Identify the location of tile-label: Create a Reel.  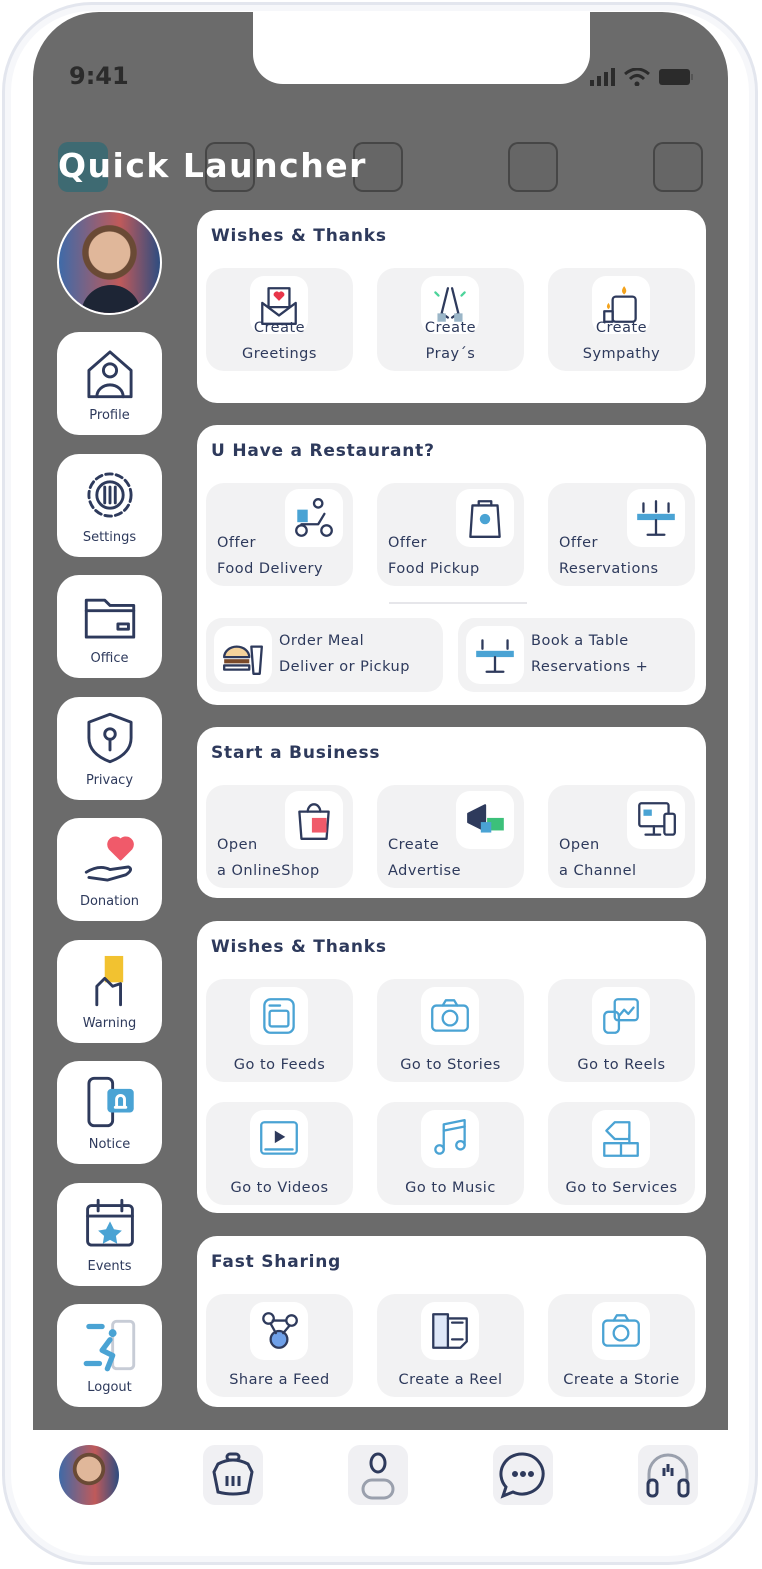
(450, 1380).